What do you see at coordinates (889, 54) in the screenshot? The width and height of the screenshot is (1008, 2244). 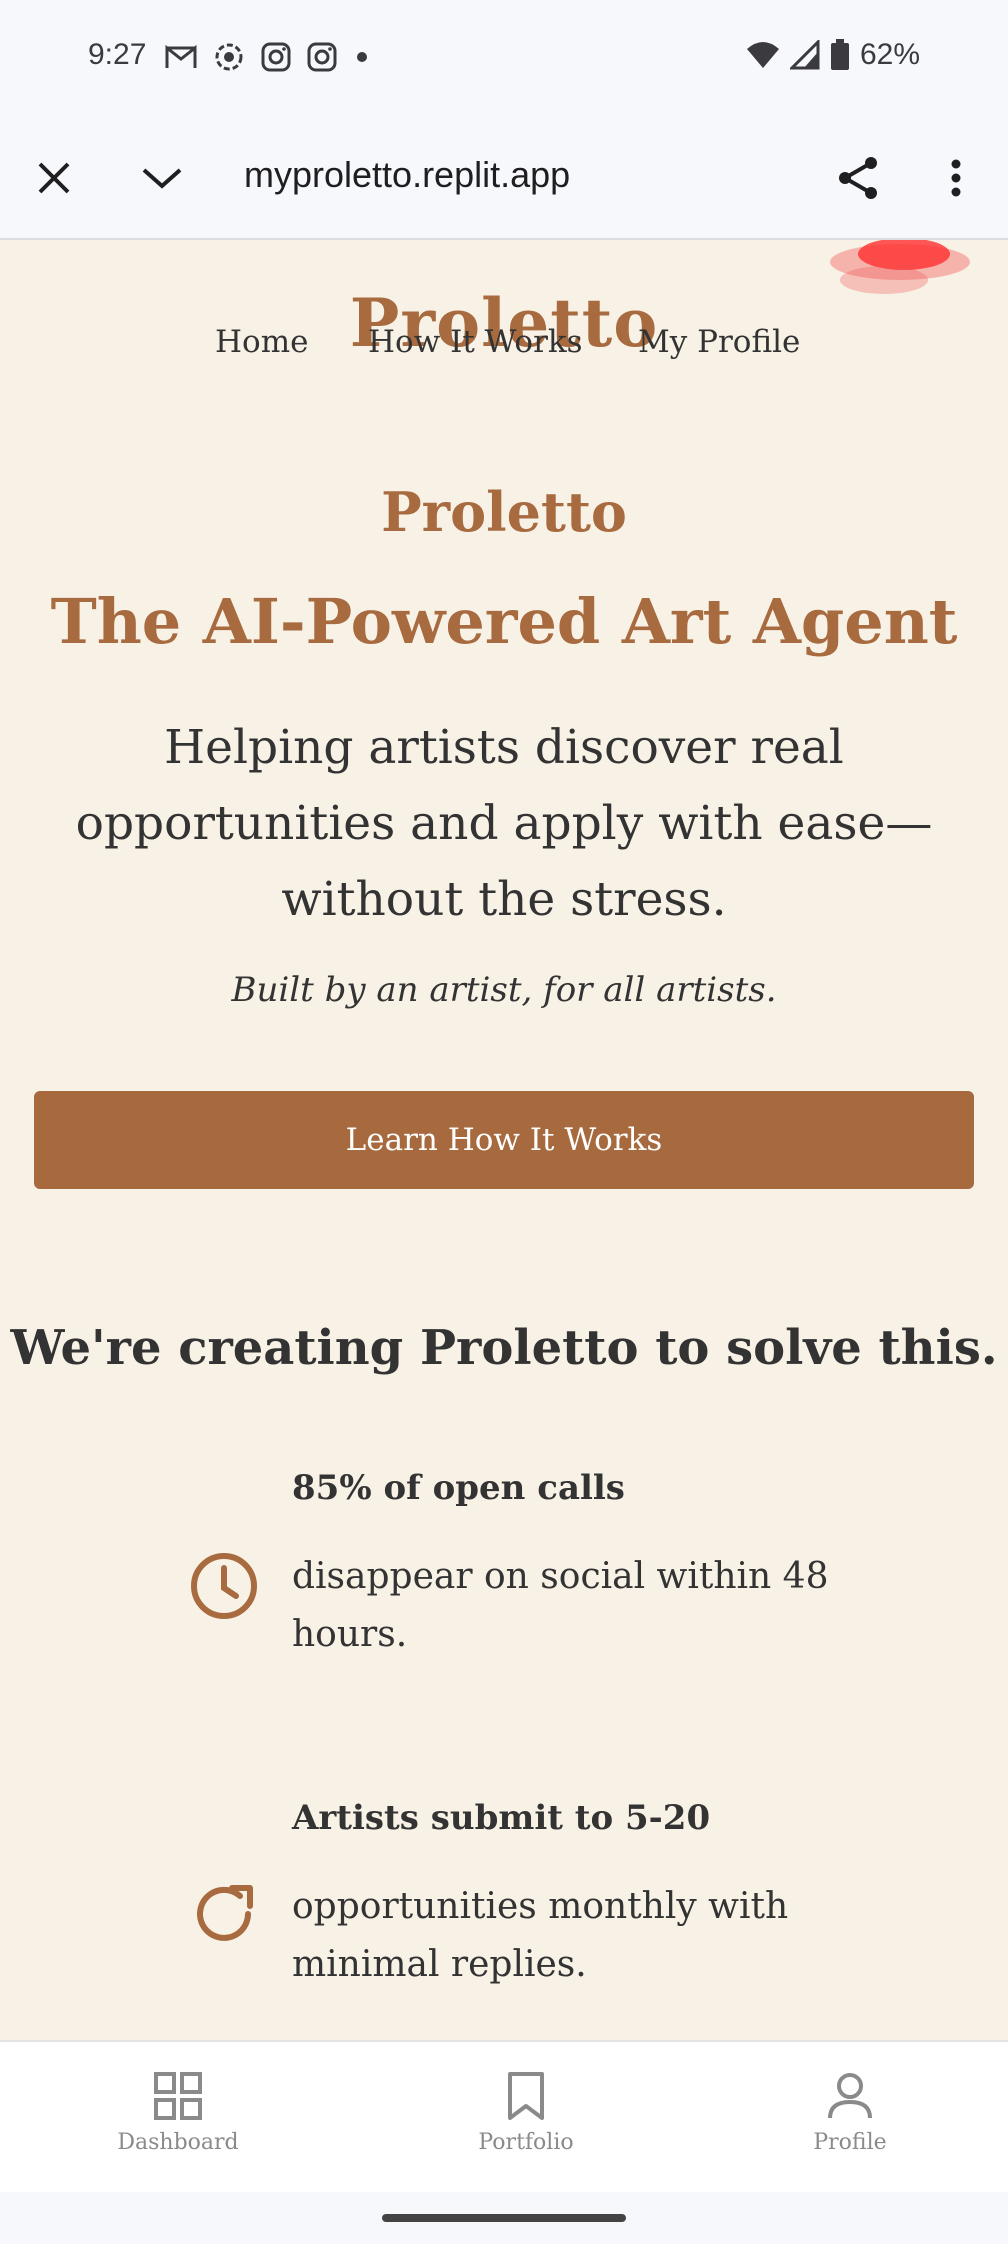 I see `battery-percent: 62%` at bounding box center [889, 54].